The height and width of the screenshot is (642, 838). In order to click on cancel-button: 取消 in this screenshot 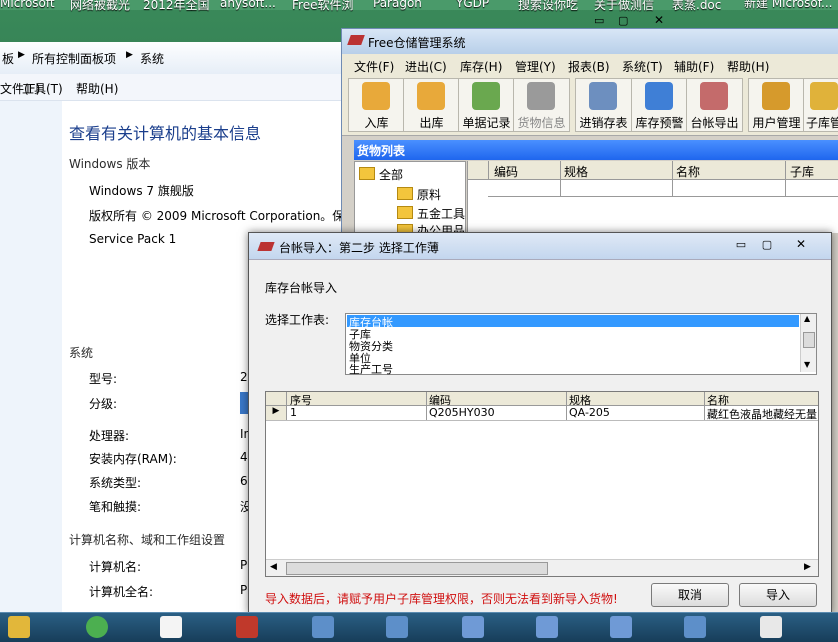, I will do `click(690, 595)`.